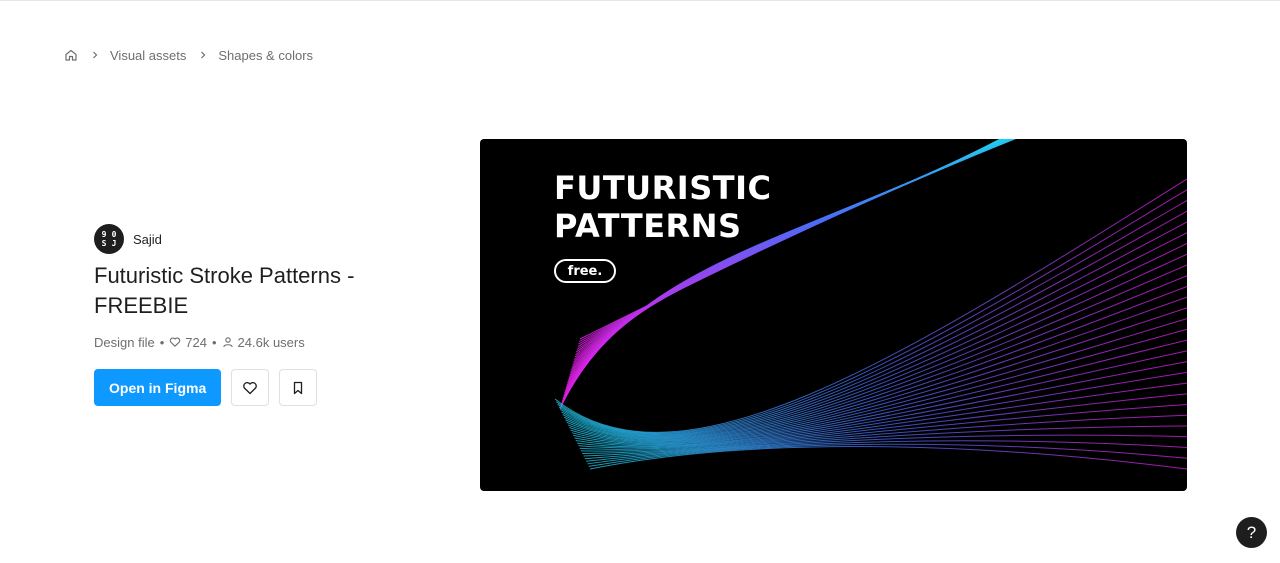 The image size is (1280, 563). Describe the element at coordinates (640, 0) in the screenshot. I see `top-divider` at that location.